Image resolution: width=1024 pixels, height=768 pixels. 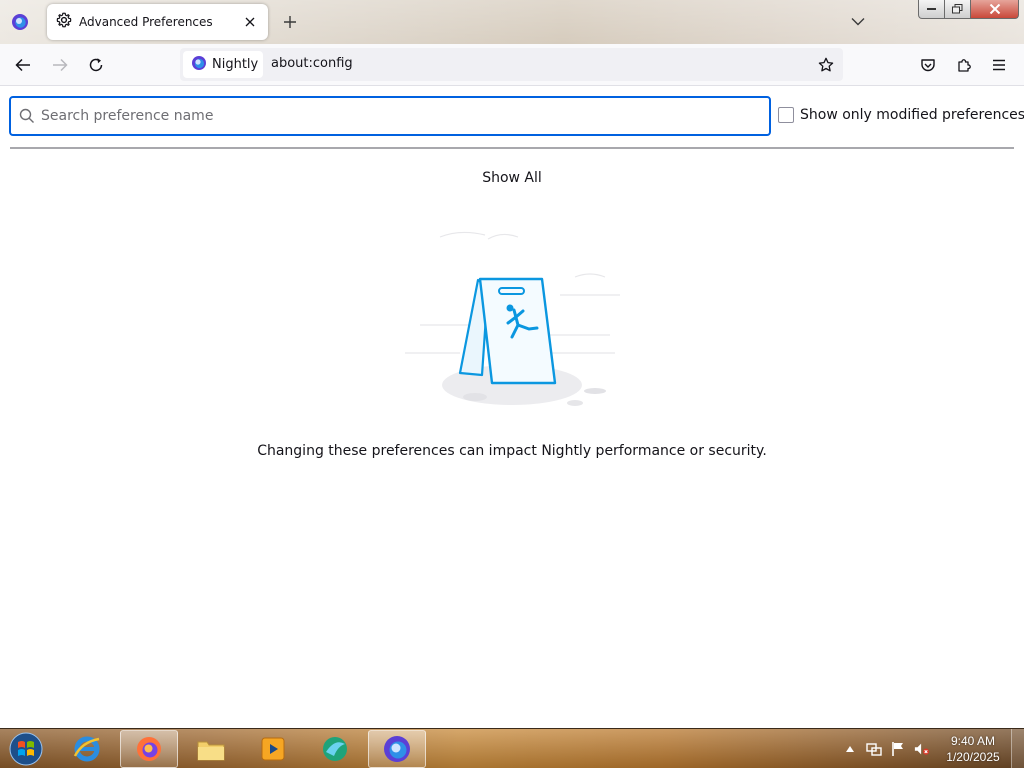 What do you see at coordinates (312, 63) in the screenshot?
I see `url-text: about:config` at bounding box center [312, 63].